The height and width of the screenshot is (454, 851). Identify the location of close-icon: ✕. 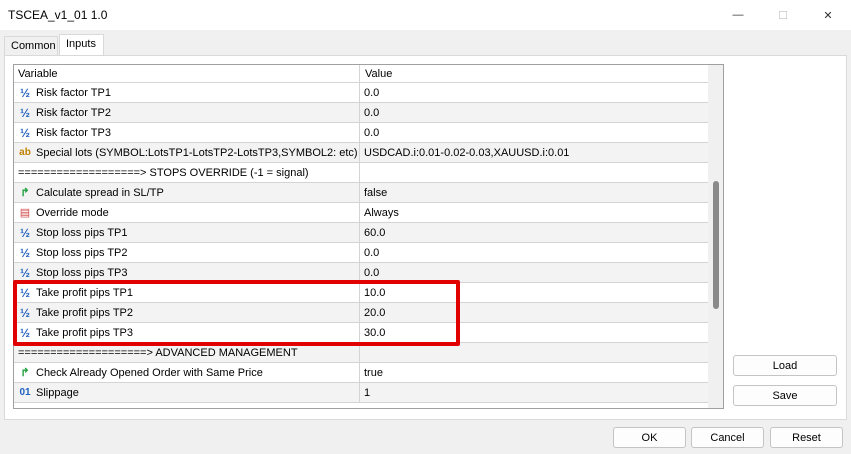
(828, 15).